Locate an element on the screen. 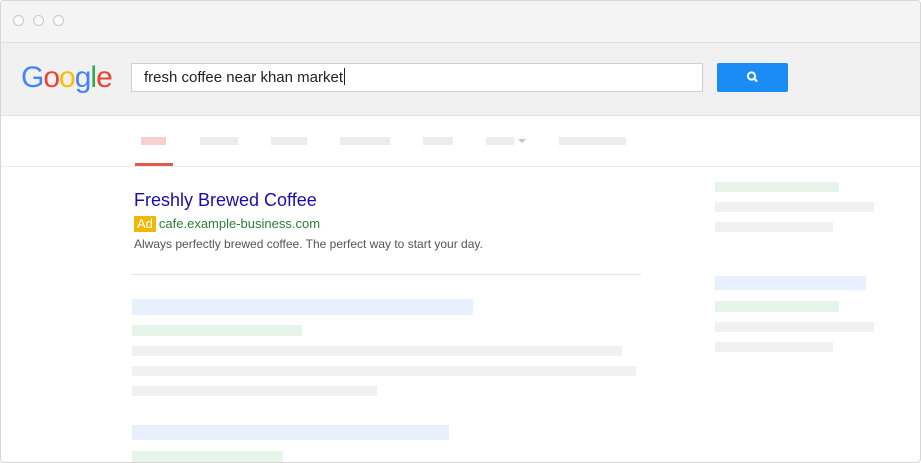 Image resolution: width=921 pixels, height=463 pixels. logo-letter: e is located at coordinates (104, 77).